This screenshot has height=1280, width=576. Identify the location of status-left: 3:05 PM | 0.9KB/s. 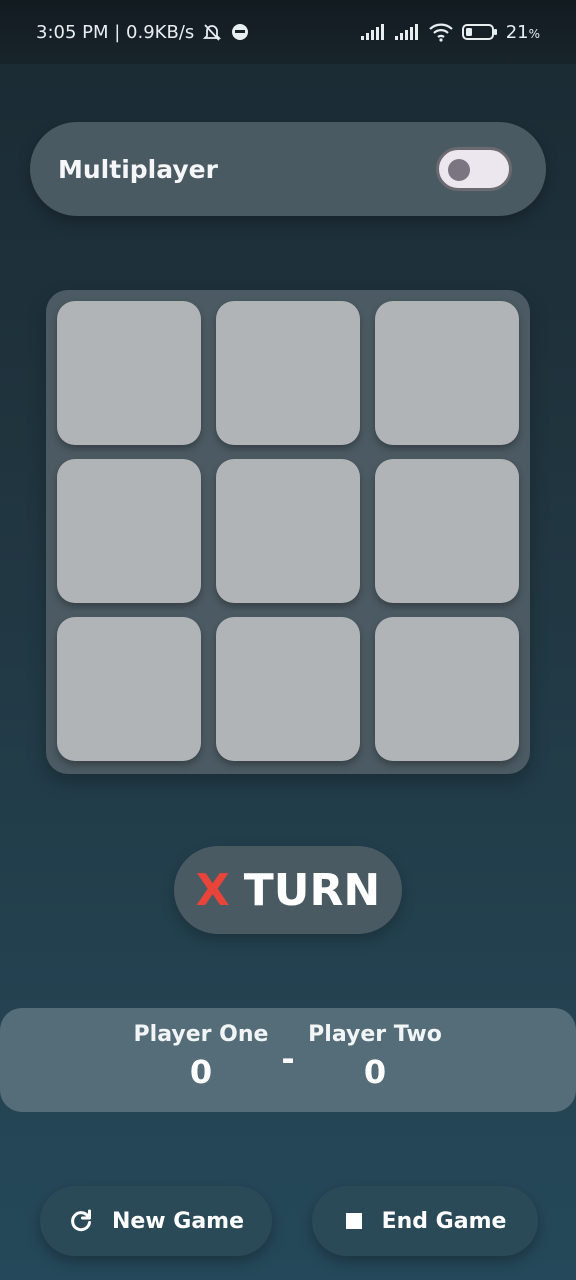
(143, 32).